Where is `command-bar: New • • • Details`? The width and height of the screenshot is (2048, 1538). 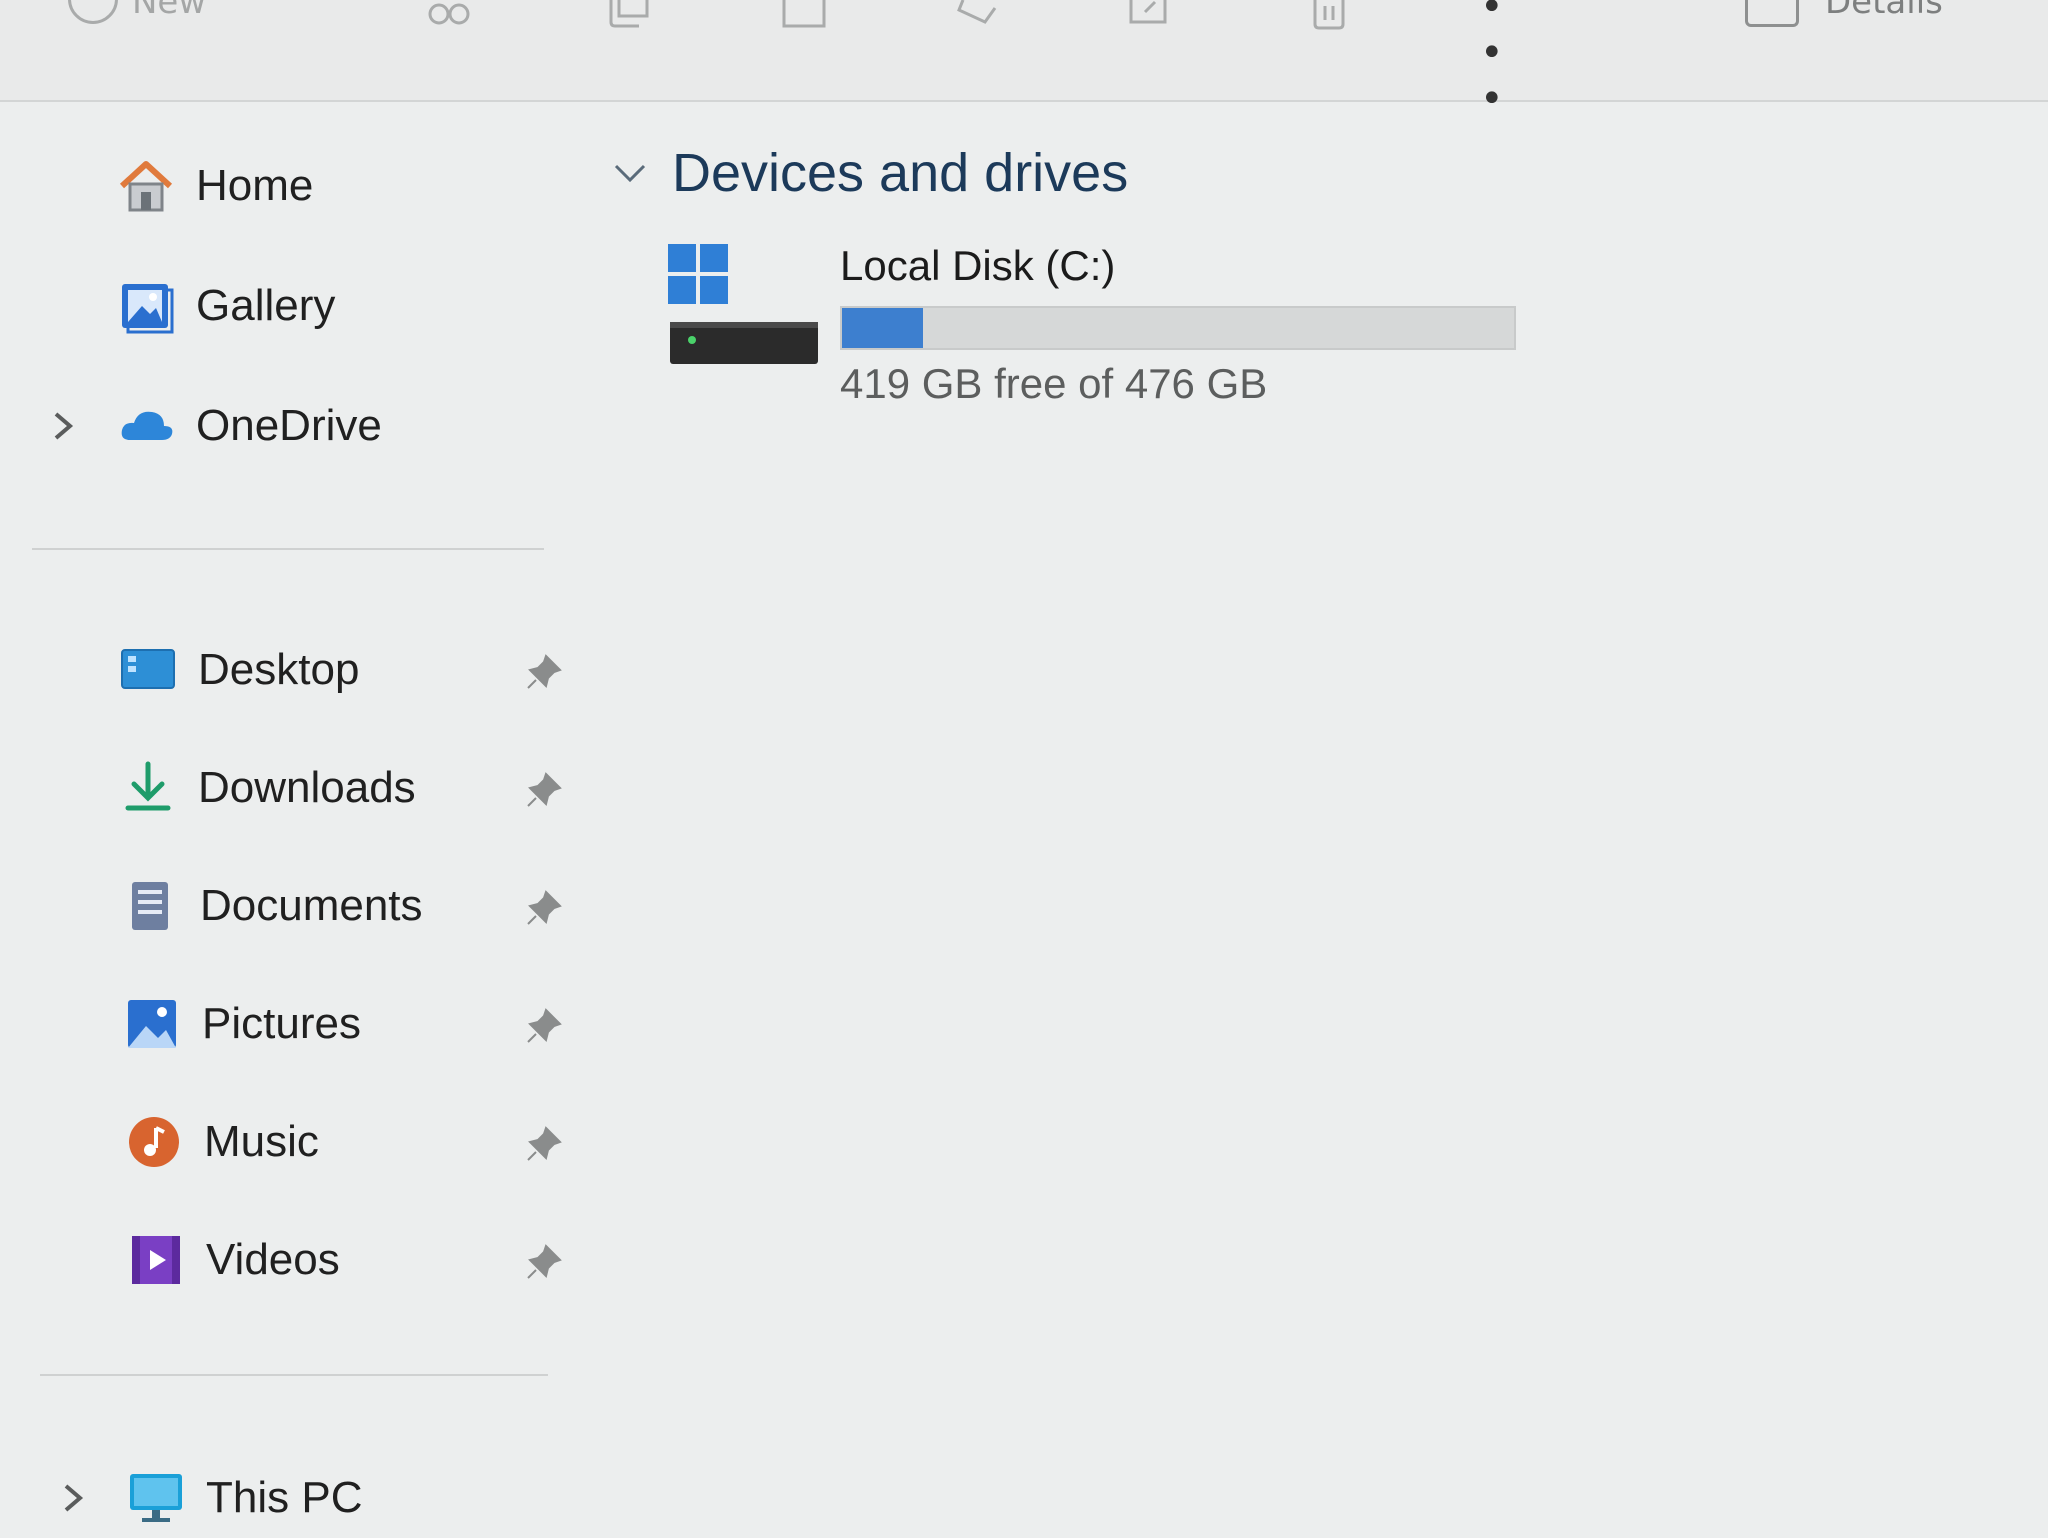
command-bar: New • • • Details is located at coordinates (1024, 61).